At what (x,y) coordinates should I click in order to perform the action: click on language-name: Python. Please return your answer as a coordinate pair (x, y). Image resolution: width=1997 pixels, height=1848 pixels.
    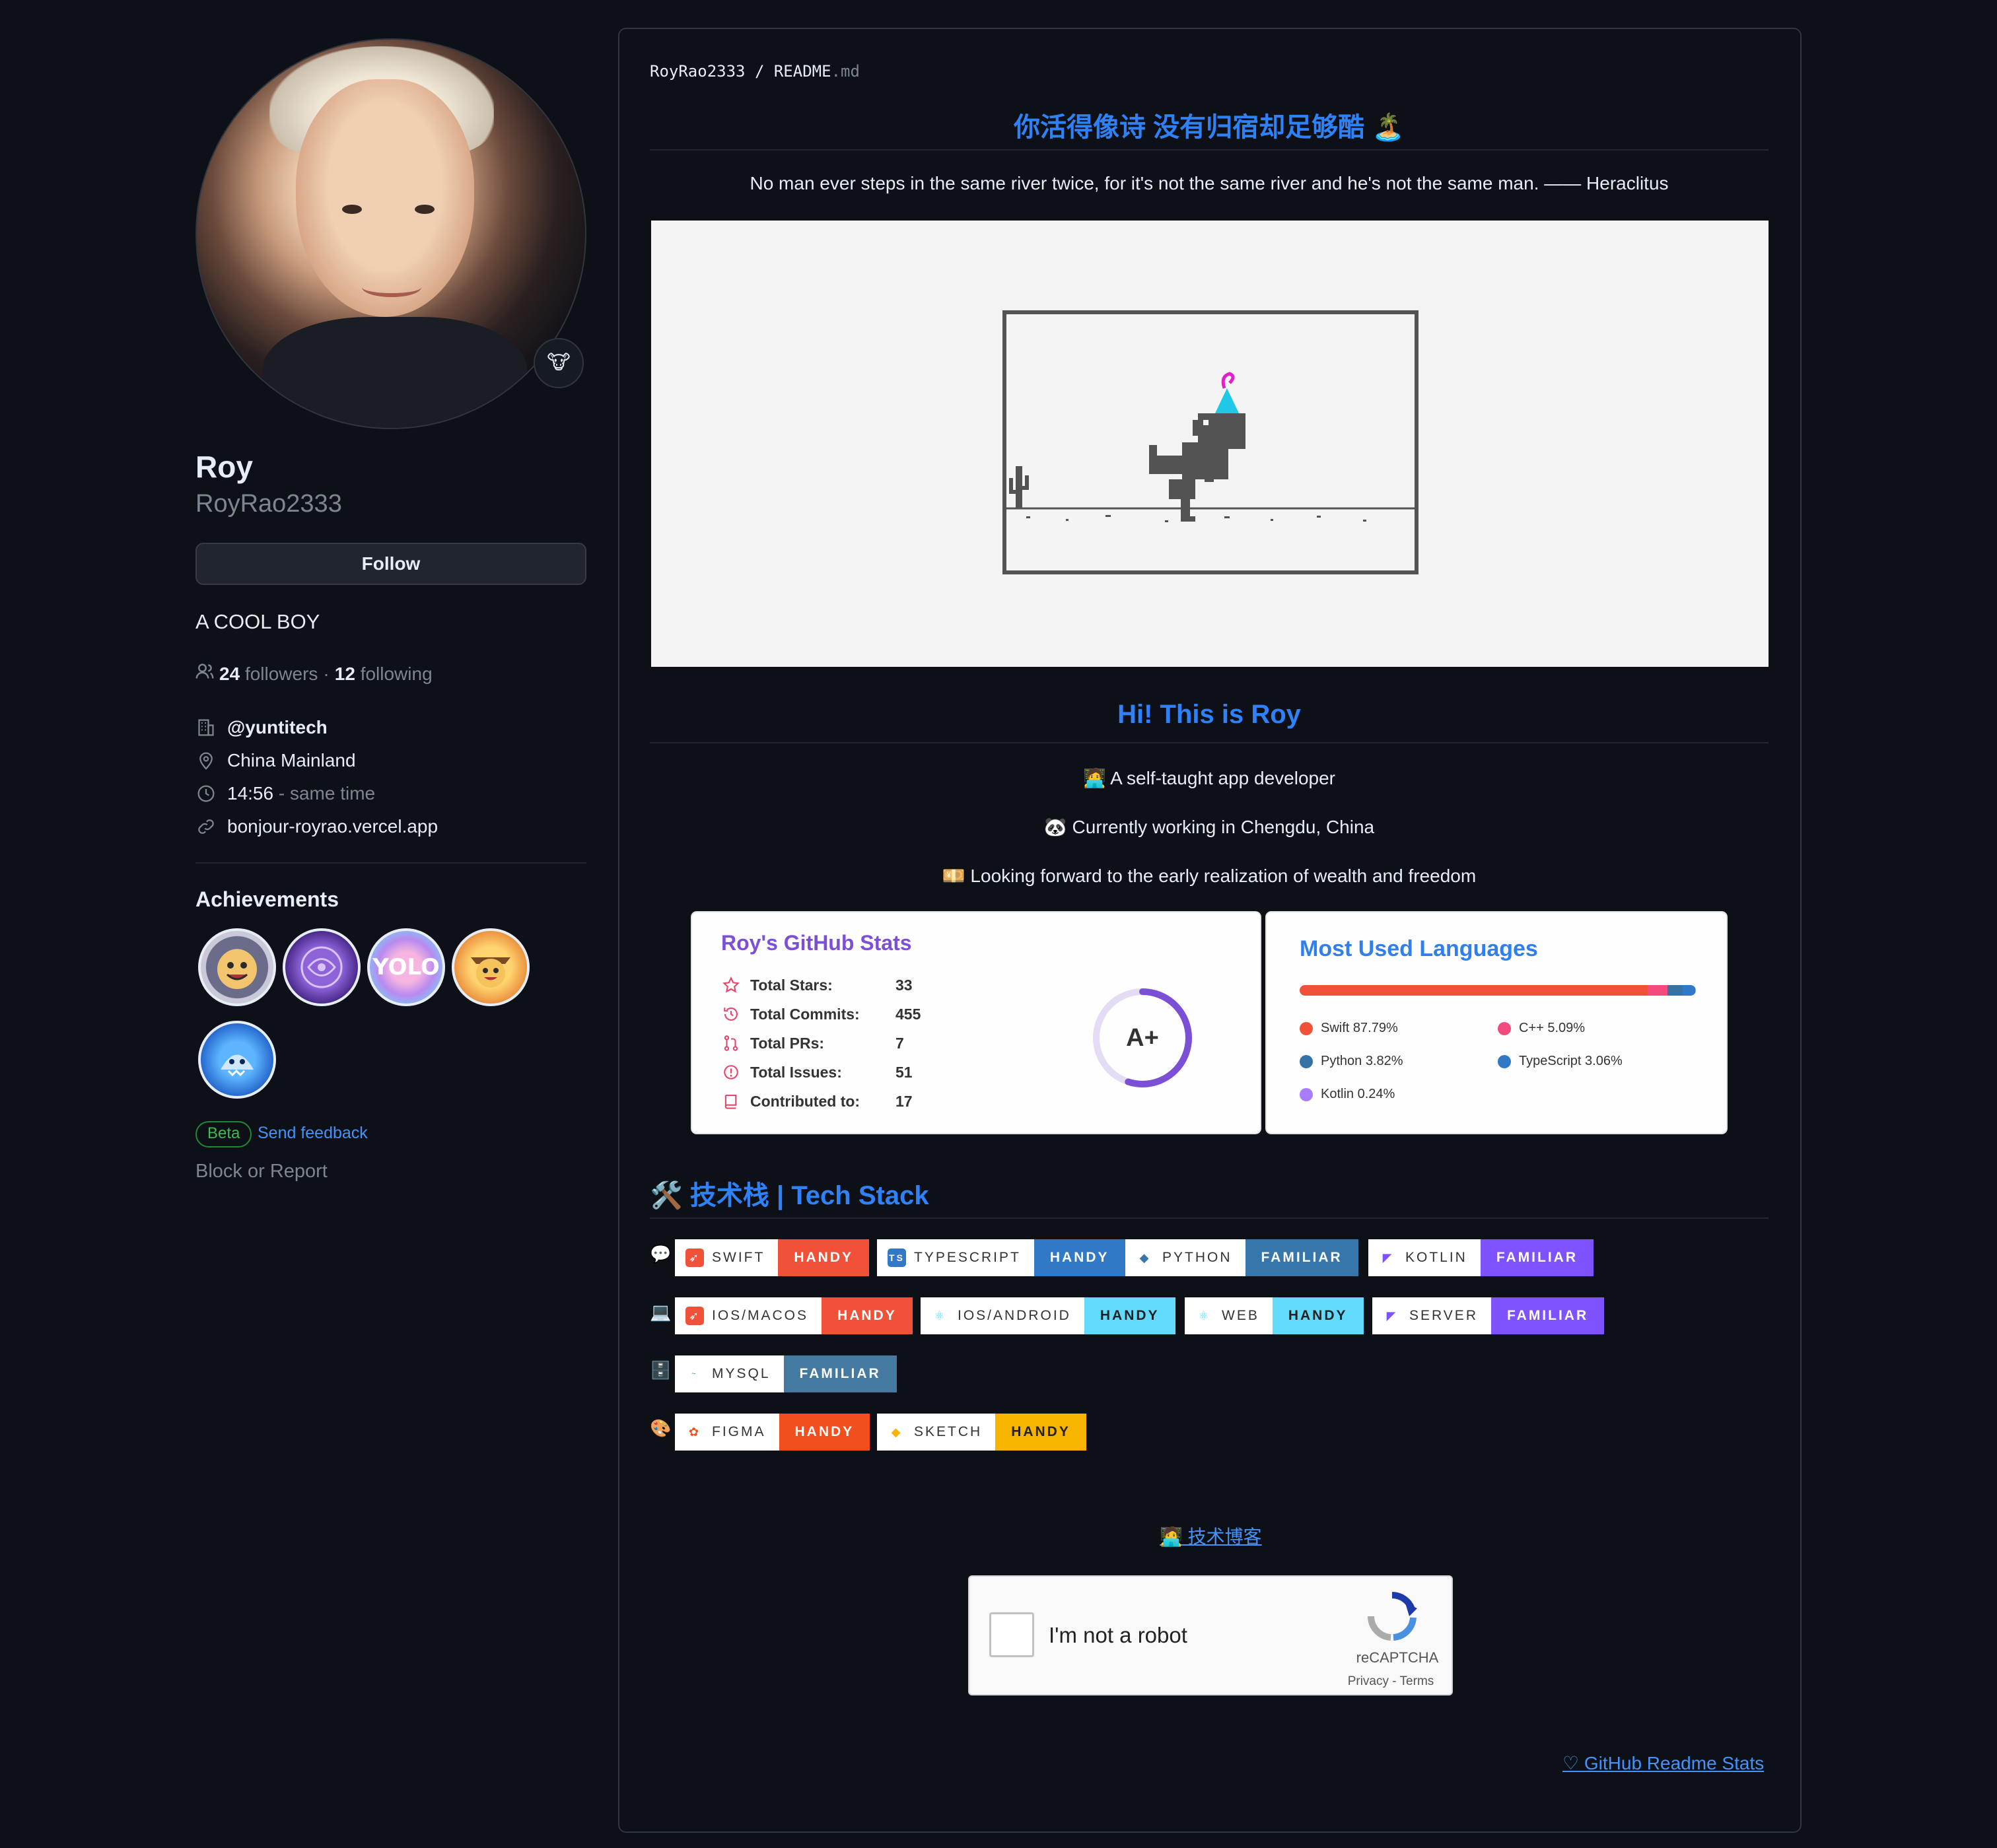
    Looking at the image, I should click on (1341, 1061).